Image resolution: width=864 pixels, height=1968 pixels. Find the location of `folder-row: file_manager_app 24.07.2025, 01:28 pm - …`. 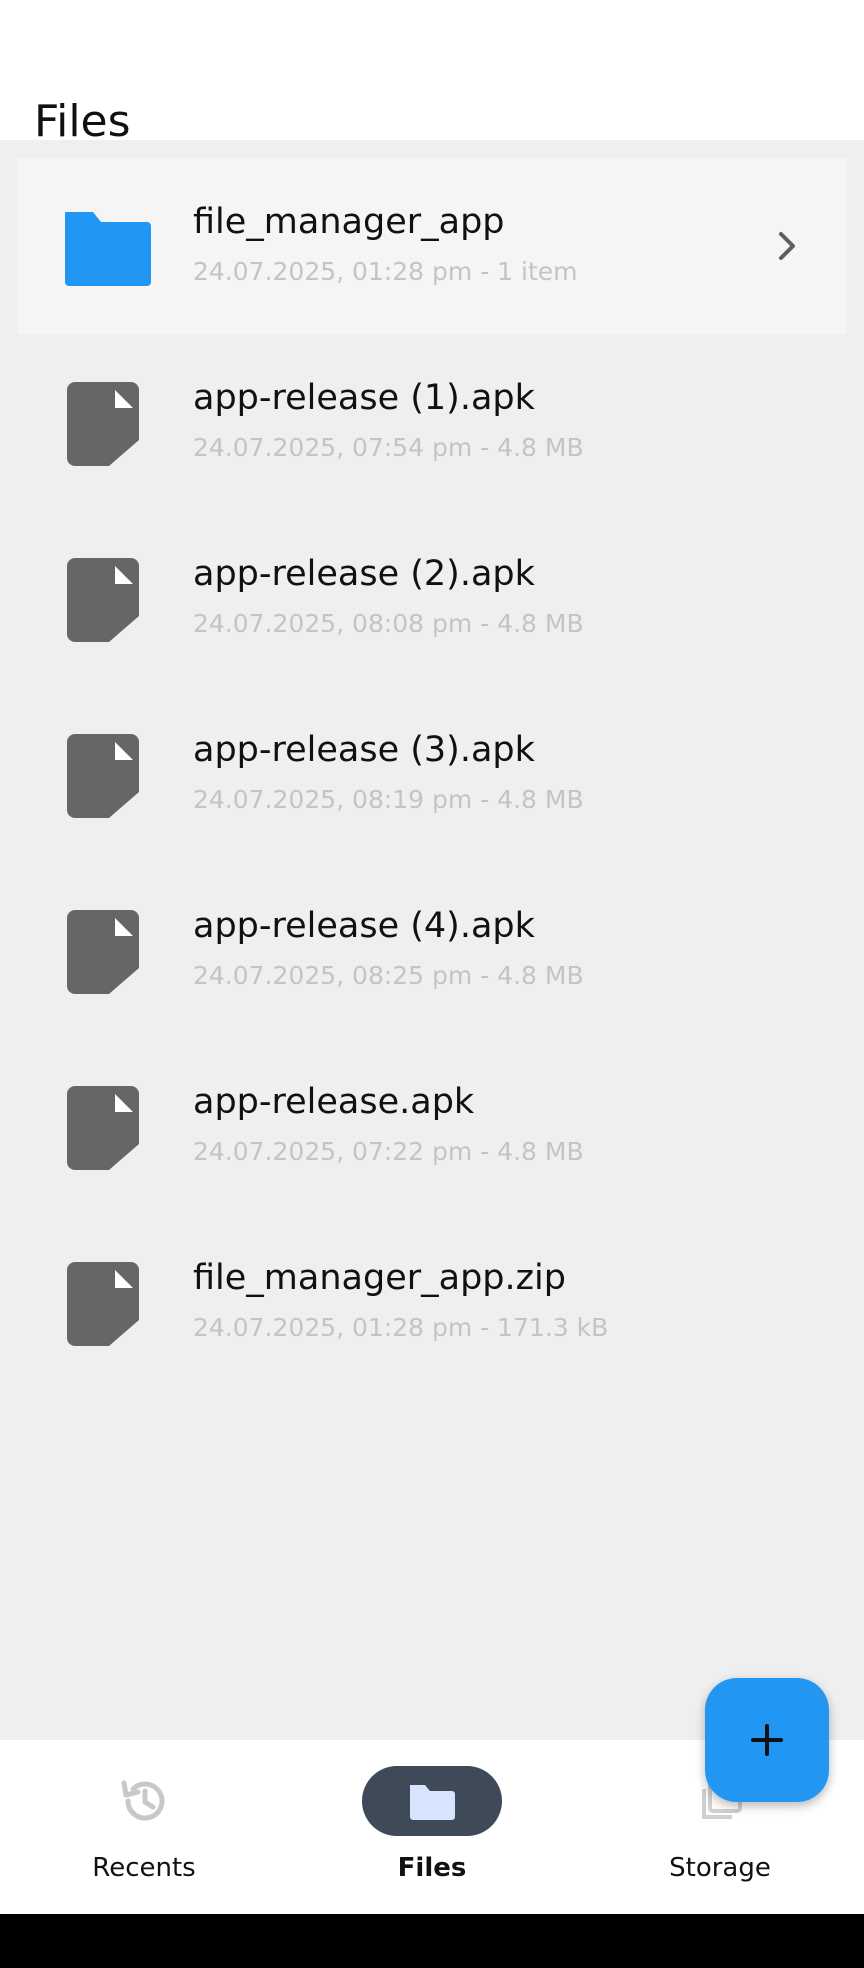

folder-row: file_manager_app 24.07.2025, 01:28 pm - … is located at coordinates (432, 246).